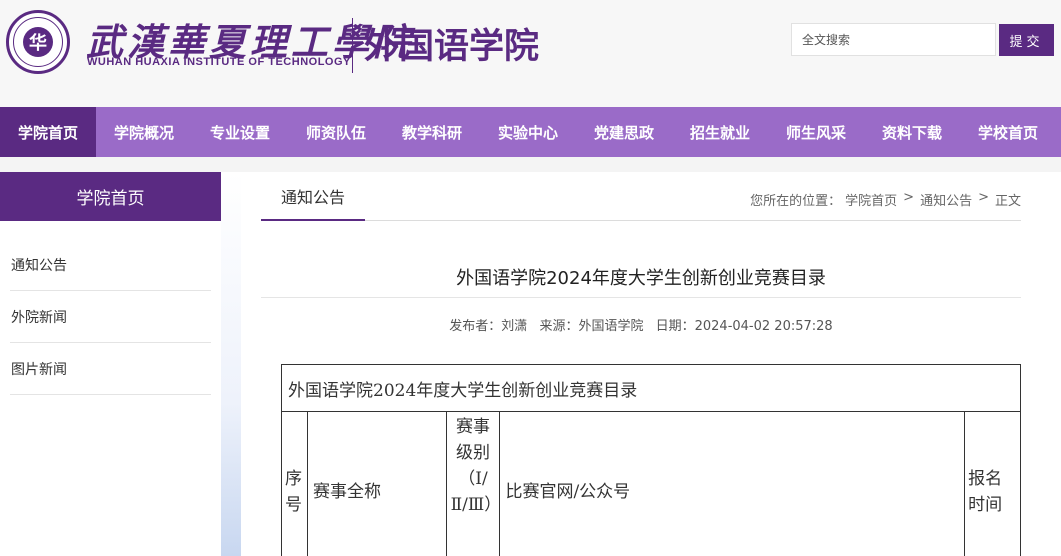 Image resolution: width=1061 pixels, height=556 pixels. What do you see at coordinates (231, 364) in the screenshot?
I see `sidebar-gutter` at bounding box center [231, 364].